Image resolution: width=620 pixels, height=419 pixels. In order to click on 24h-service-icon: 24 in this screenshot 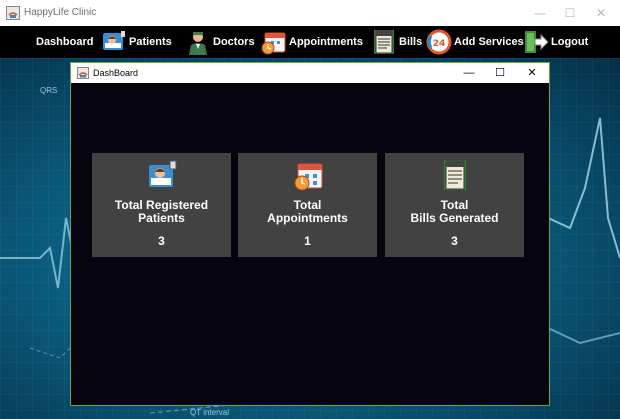, I will do `click(439, 42)`.